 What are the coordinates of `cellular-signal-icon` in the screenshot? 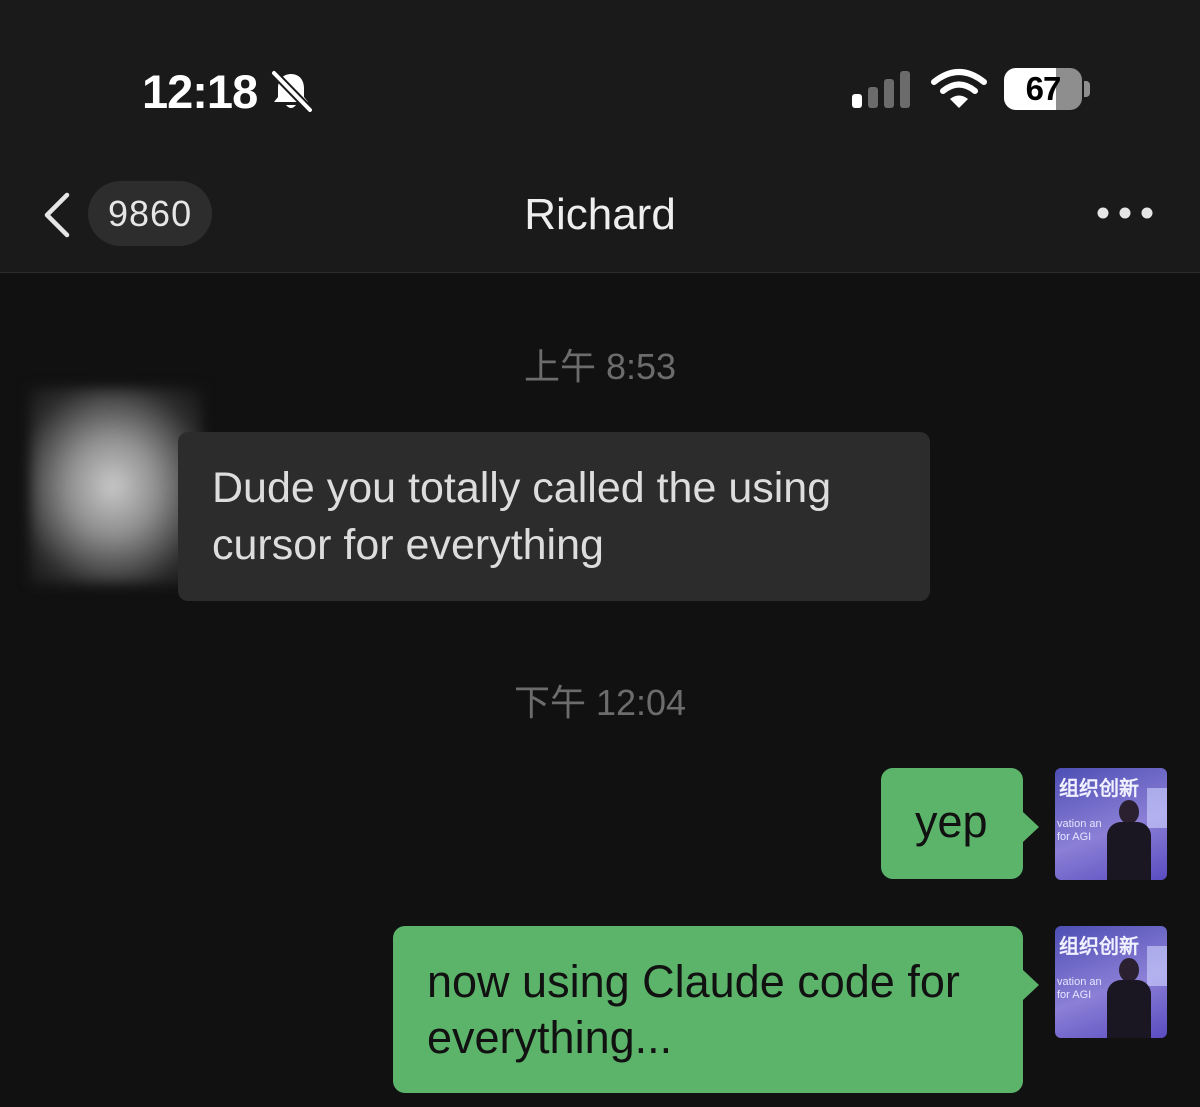 It's located at (881, 89).